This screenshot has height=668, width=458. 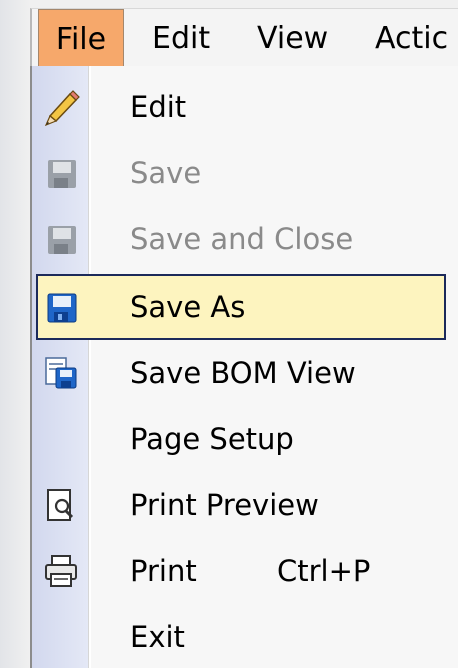 I want to click on save-bom-view-icon, so click(x=61, y=373).